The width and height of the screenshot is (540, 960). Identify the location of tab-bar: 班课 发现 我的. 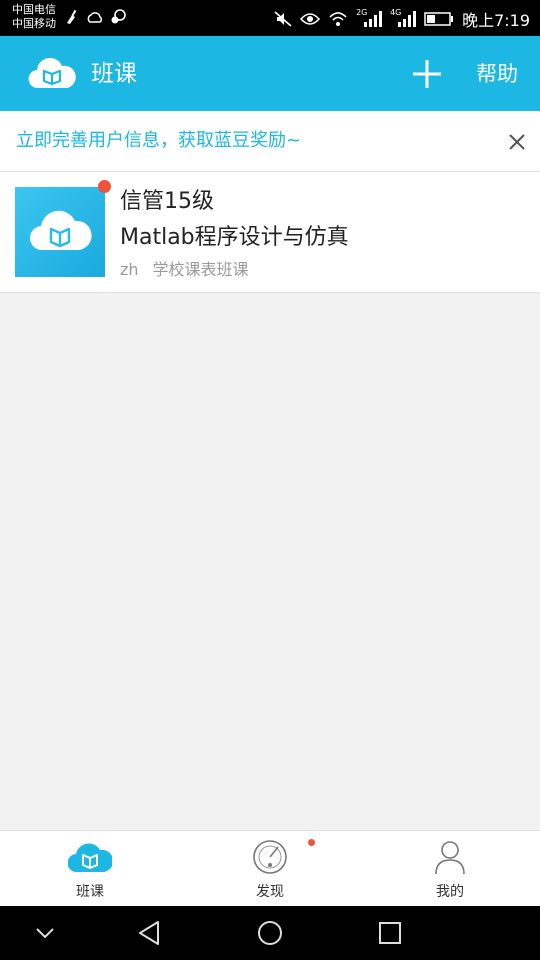
(270, 868).